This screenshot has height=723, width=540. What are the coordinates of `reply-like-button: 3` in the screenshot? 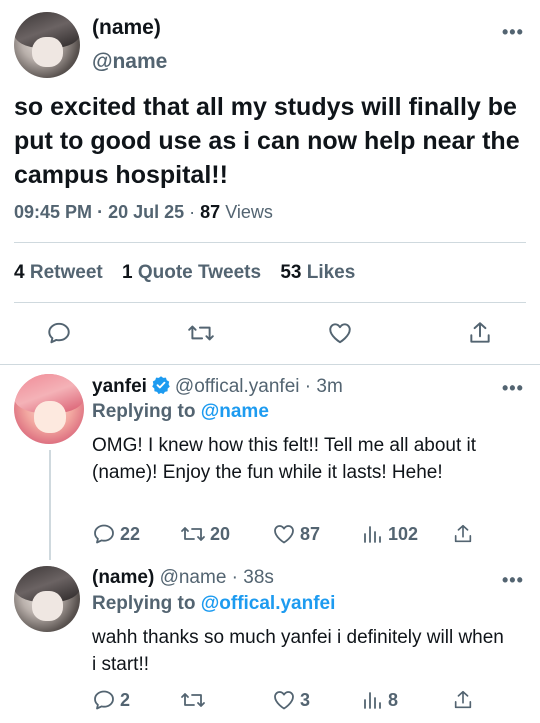 It's located at (291, 700).